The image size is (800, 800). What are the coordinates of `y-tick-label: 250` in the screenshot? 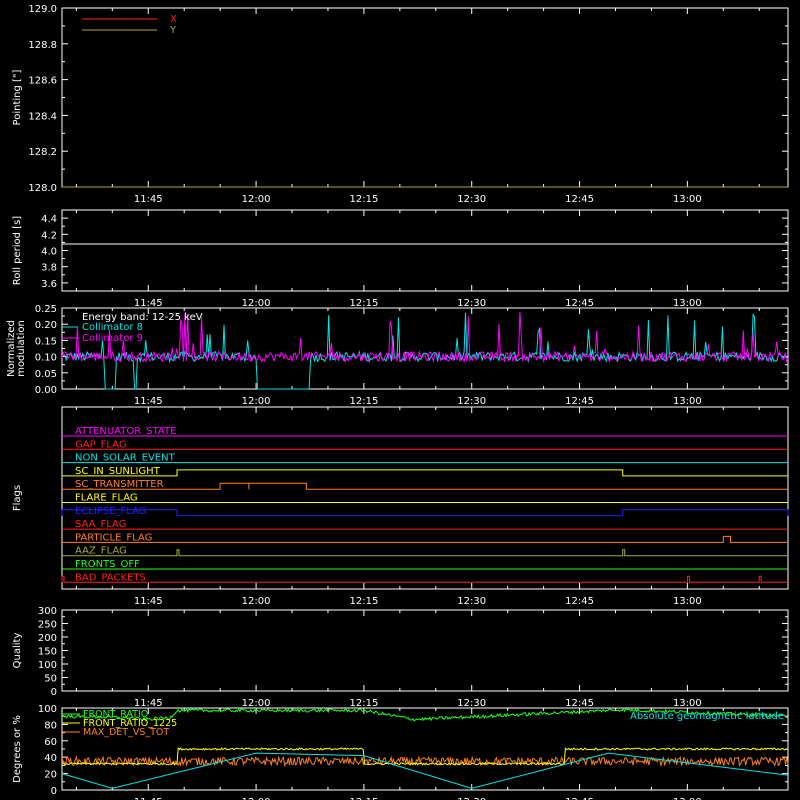 It's located at (47, 625).